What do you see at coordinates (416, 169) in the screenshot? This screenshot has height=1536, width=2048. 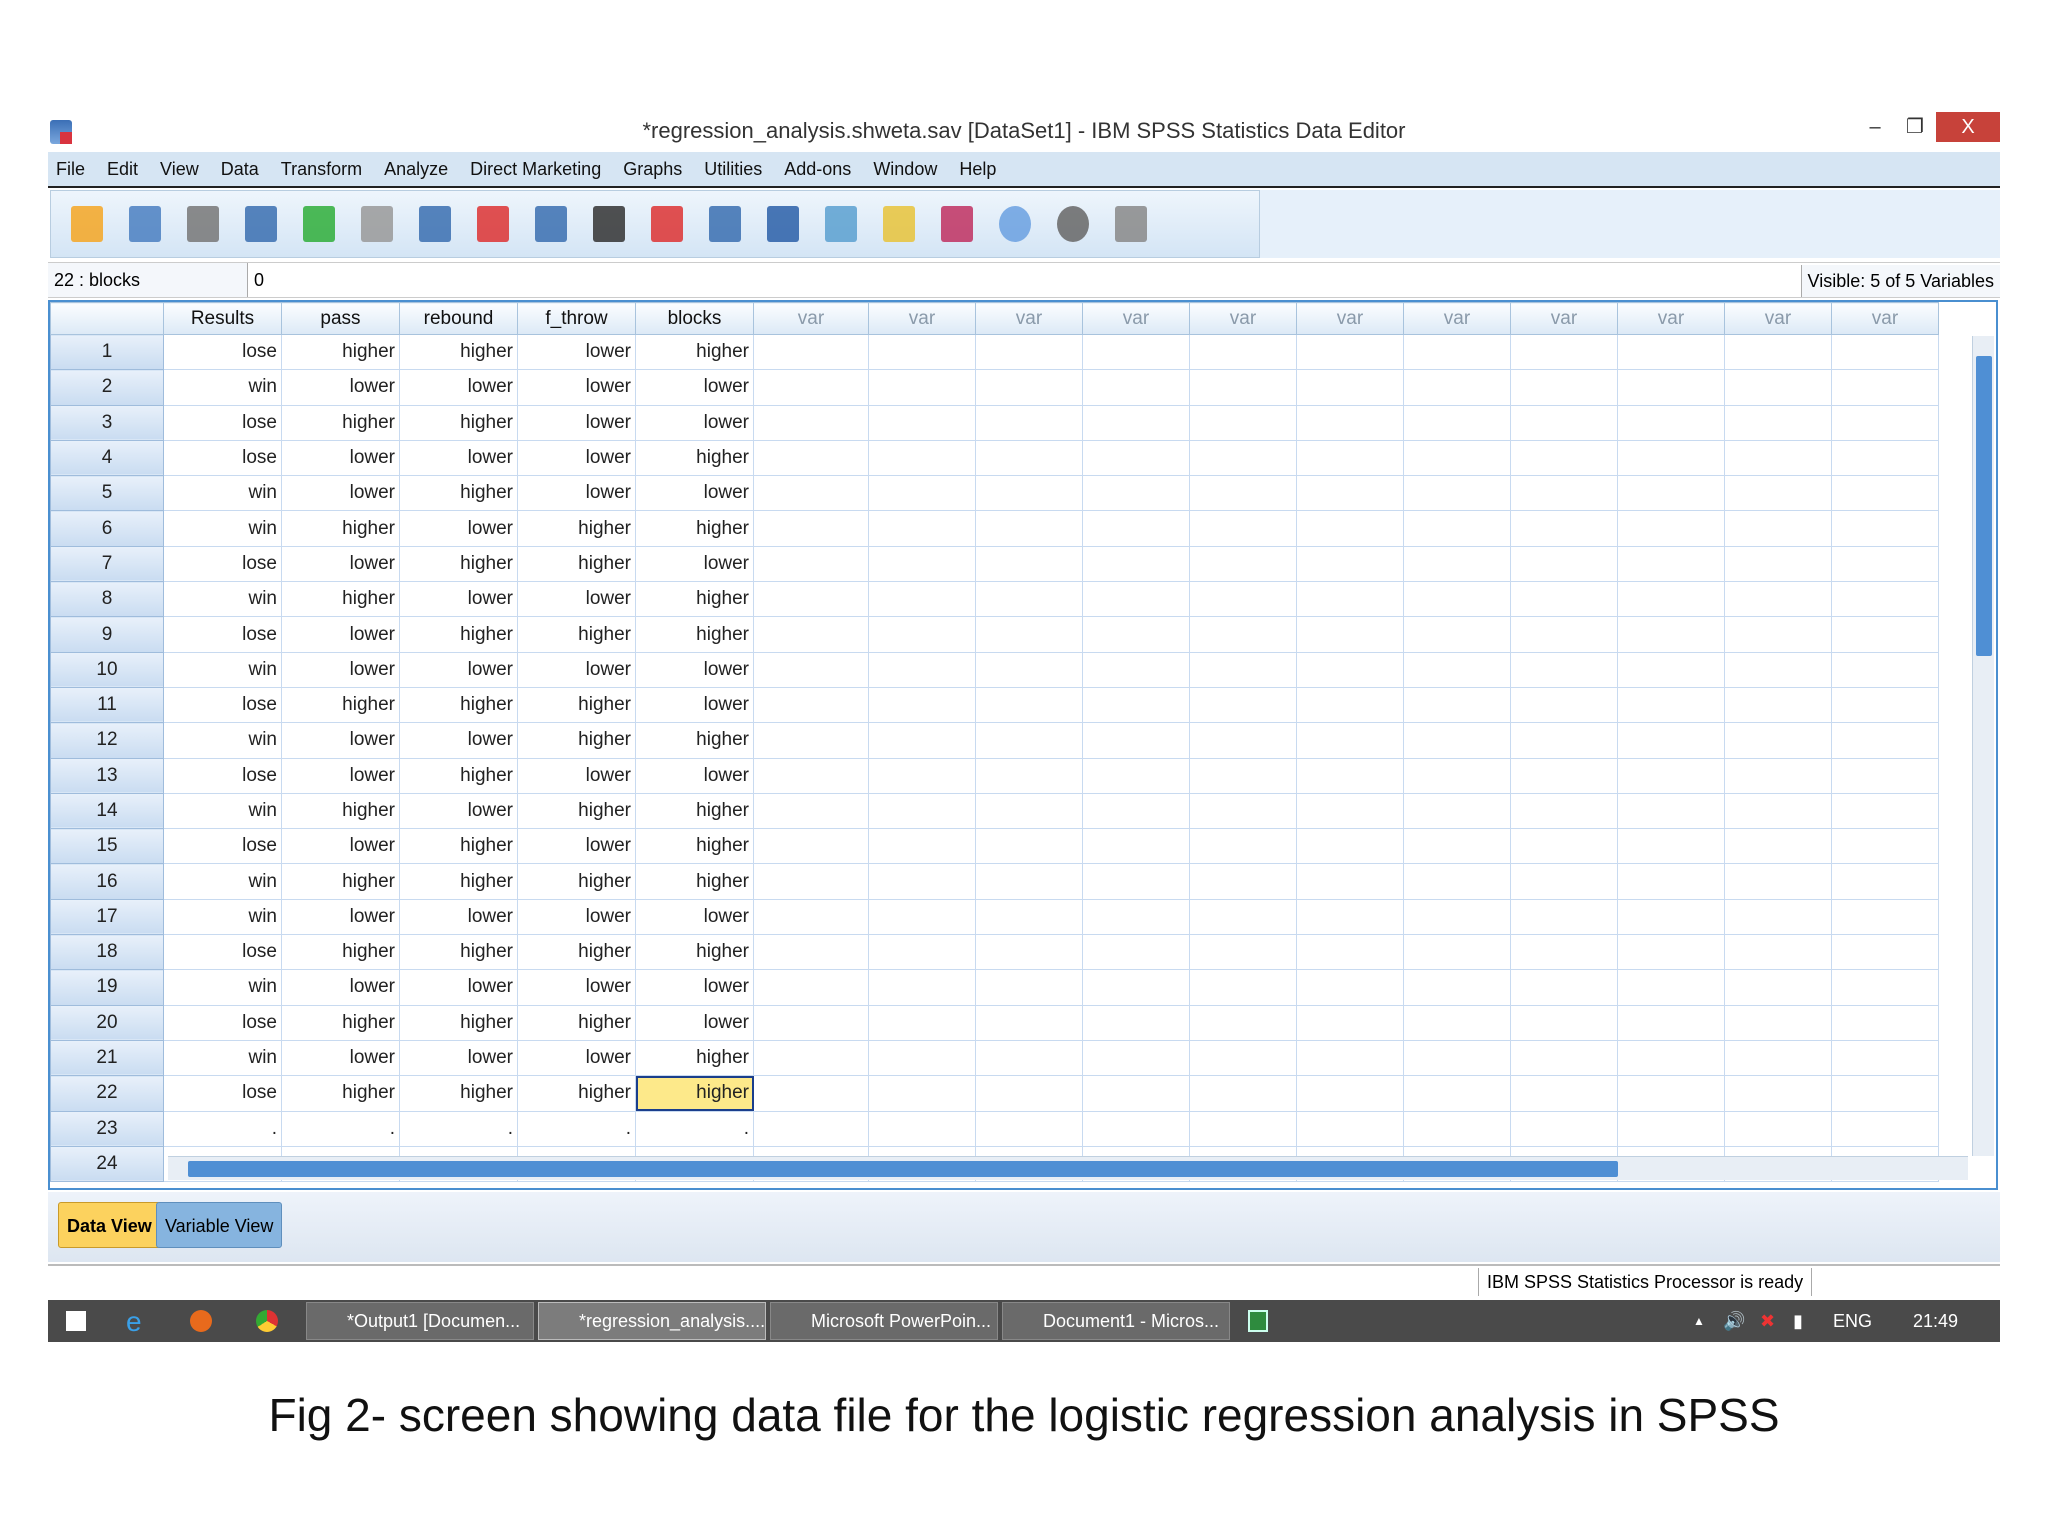 I see `menu-analyze: Analyze` at bounding box center [416, 169].